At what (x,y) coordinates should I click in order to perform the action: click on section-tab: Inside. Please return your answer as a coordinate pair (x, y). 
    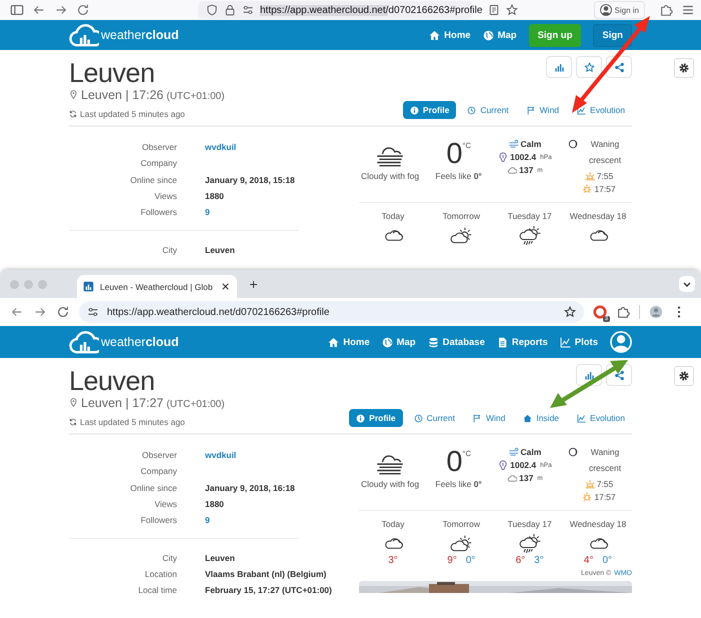
    Looking at the image, I should click on (541, 418).